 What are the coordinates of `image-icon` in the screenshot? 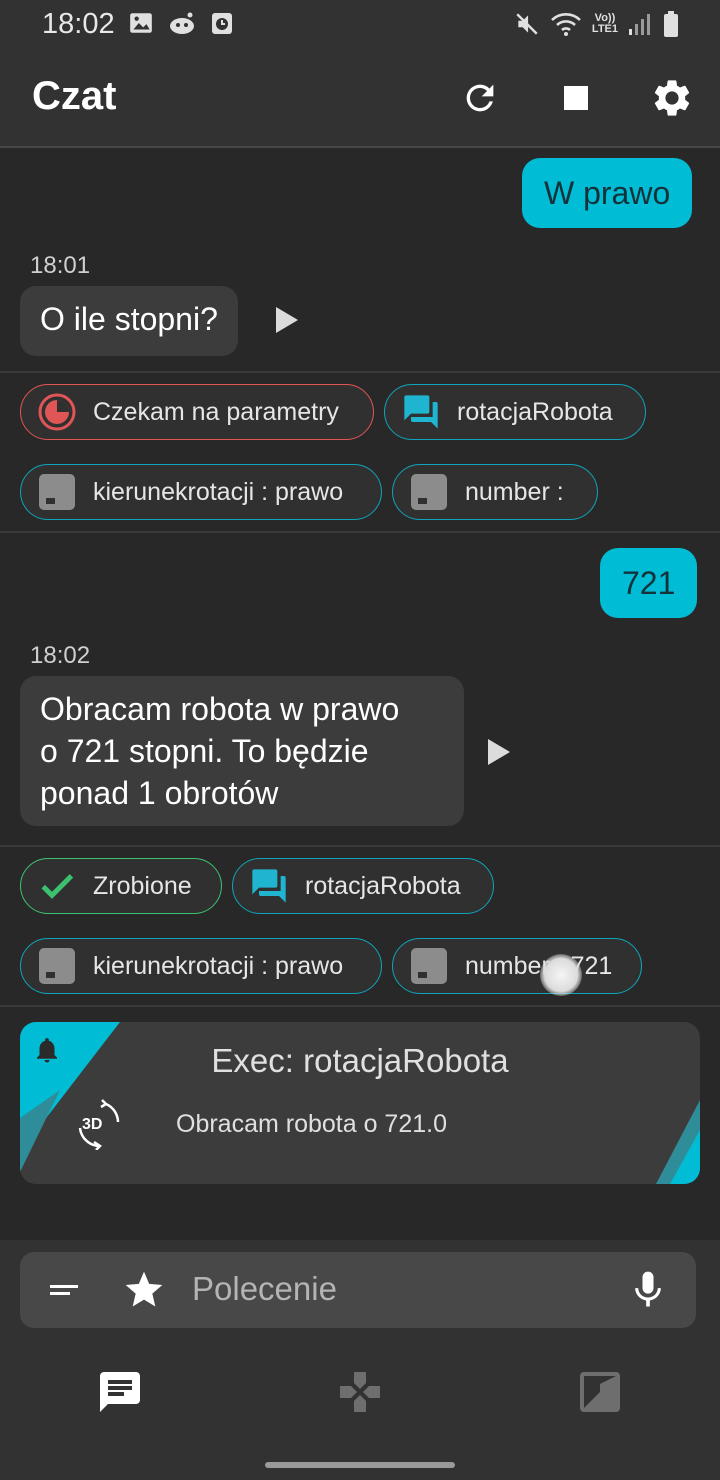 It's located at (141, 23).